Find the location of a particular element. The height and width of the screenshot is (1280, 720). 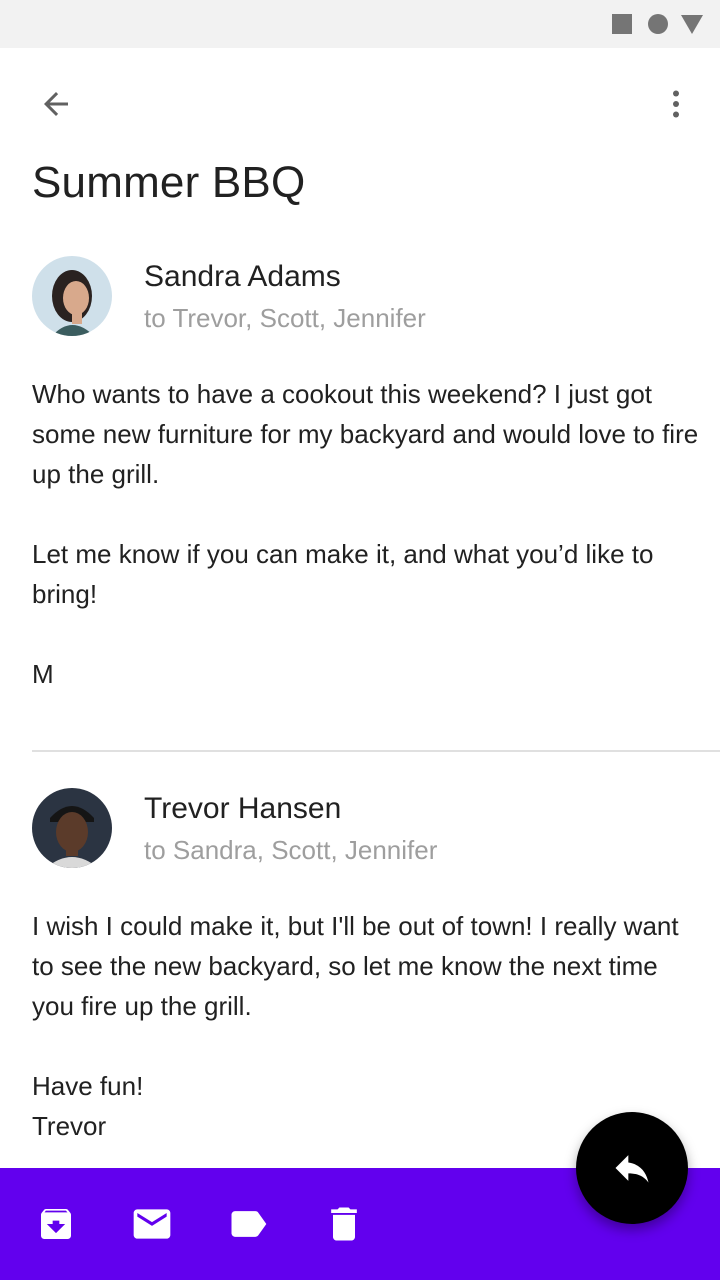

label-icon is located at coordinates (249, 1224).